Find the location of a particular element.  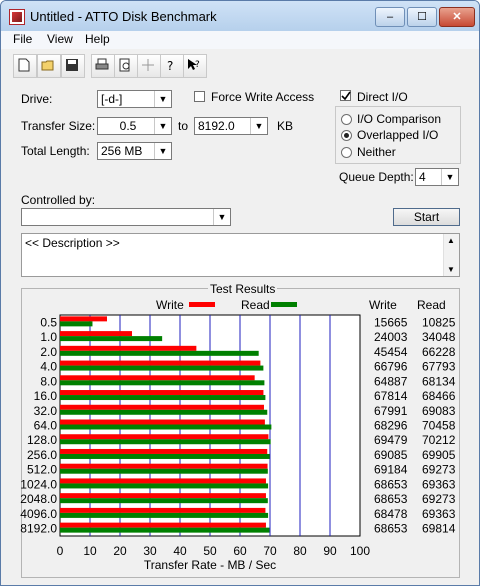

read-value: 67793 is located at coordinates (439, 367).